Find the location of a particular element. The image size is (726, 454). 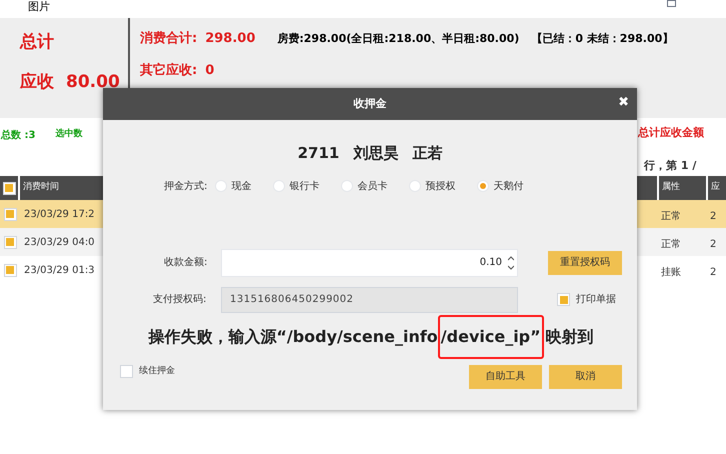

amount-label: 收款金额: is located at coordinates (186, 263).